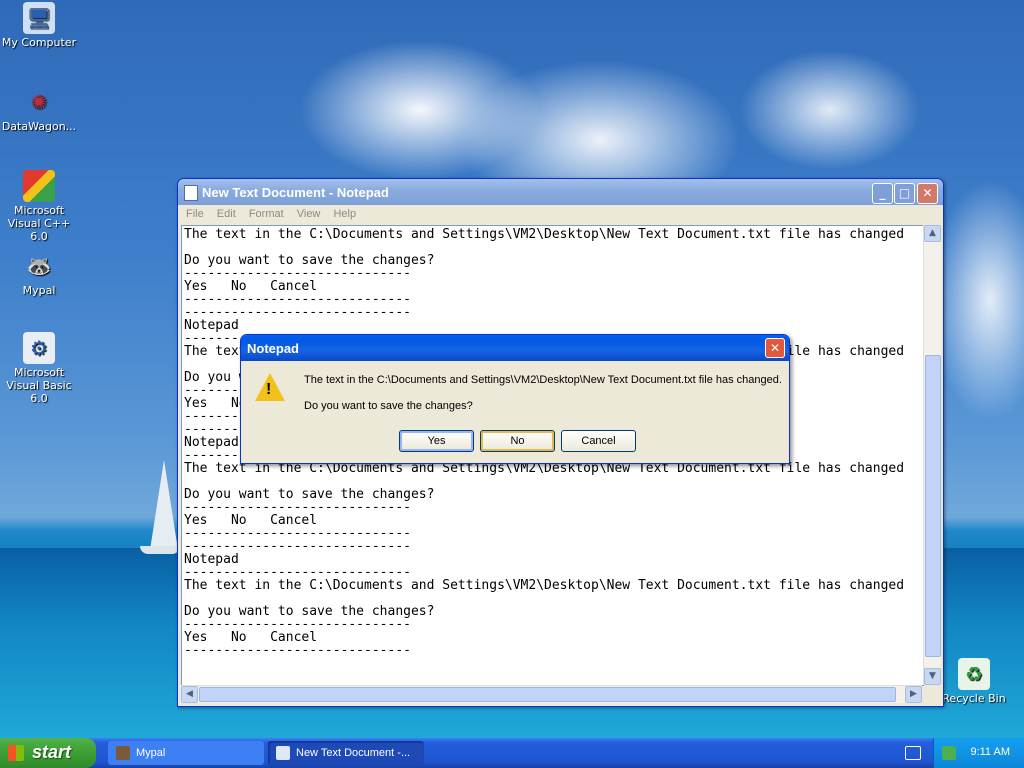 The height and width of the screenshot is (768, 1024). What do you see at coordinates (949, 753) in the screenshot?
I see `network-icon` at bounding box center [949, 753].